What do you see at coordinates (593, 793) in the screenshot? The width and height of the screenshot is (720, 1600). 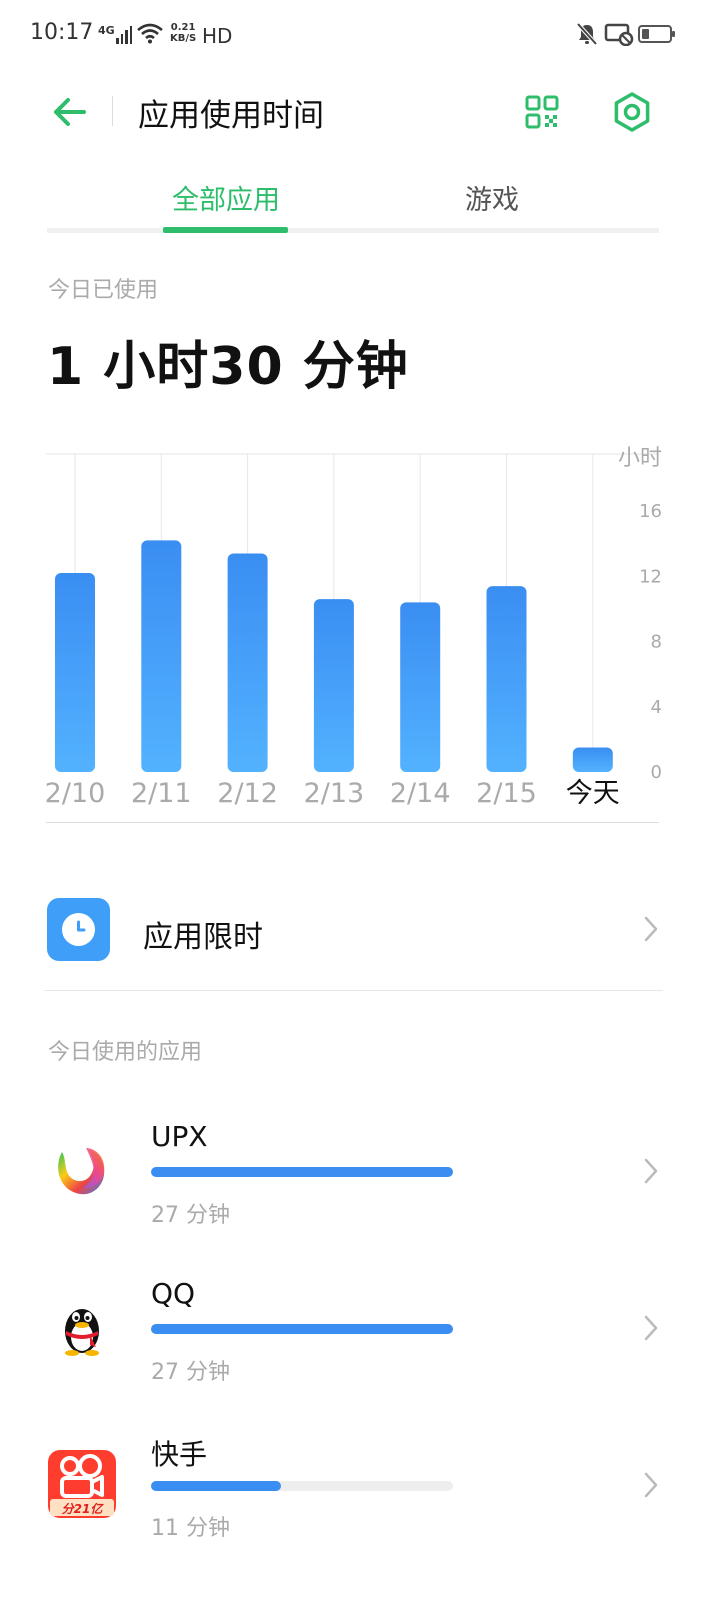 I see `chart-x-tick-label: 今天` at bounding box center [593, 793].